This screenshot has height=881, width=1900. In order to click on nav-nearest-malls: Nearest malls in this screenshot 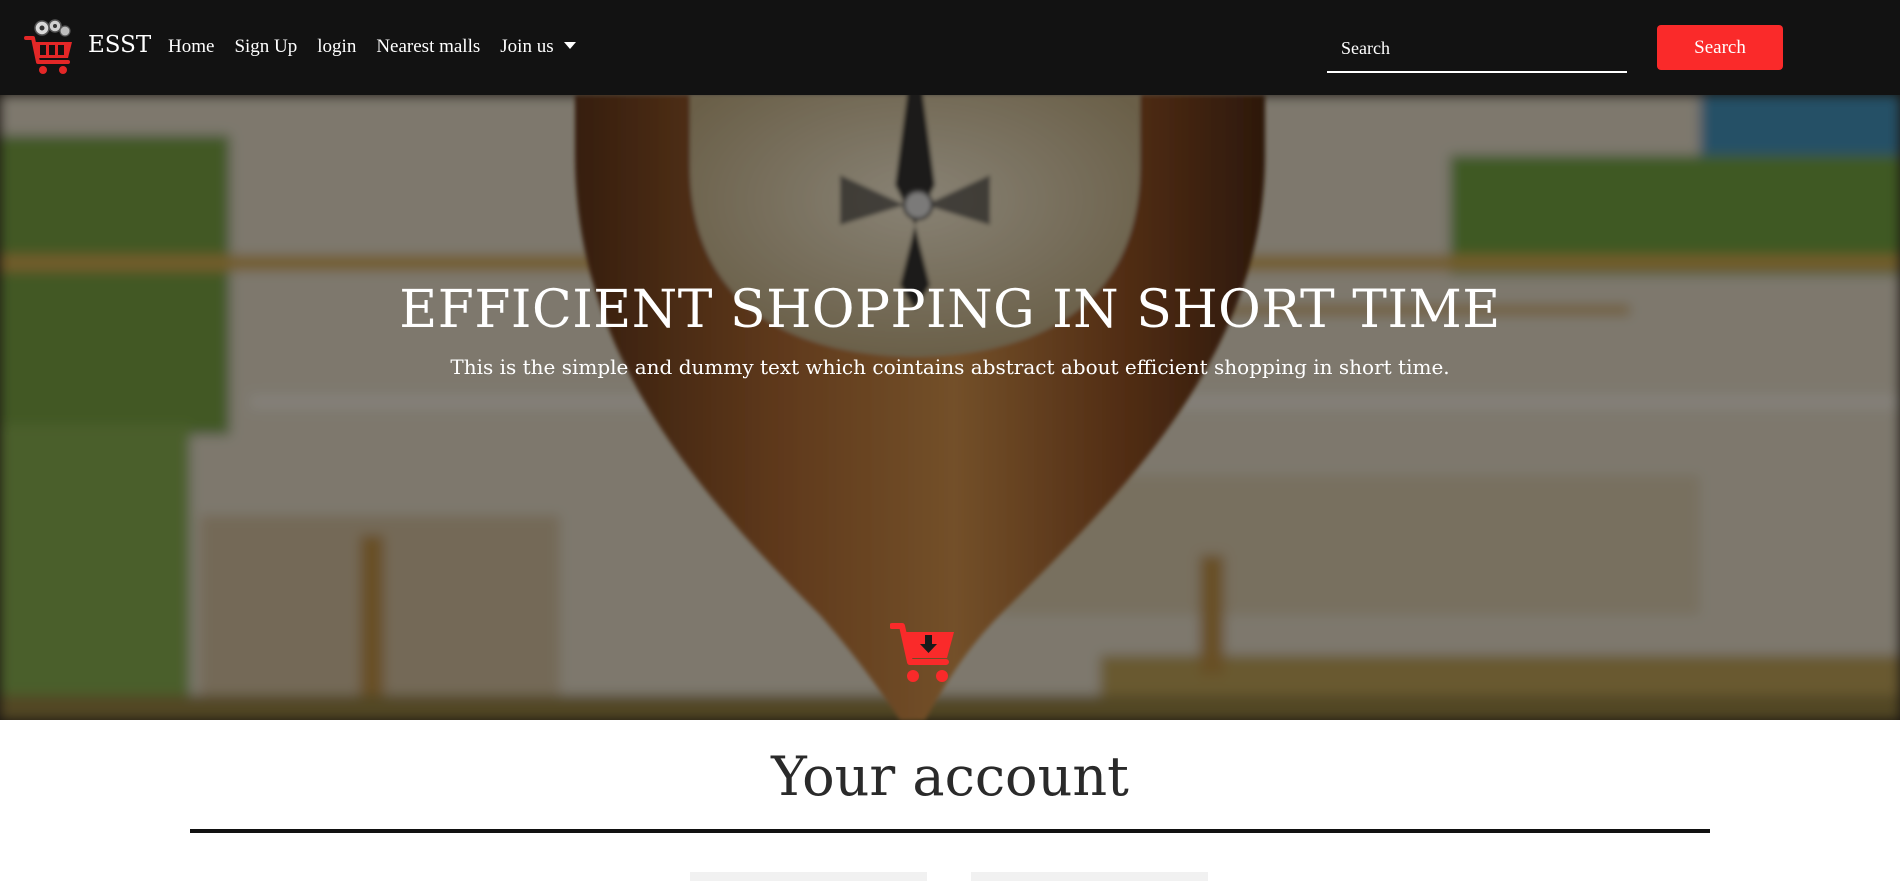, I will do `click(428, 47)`.